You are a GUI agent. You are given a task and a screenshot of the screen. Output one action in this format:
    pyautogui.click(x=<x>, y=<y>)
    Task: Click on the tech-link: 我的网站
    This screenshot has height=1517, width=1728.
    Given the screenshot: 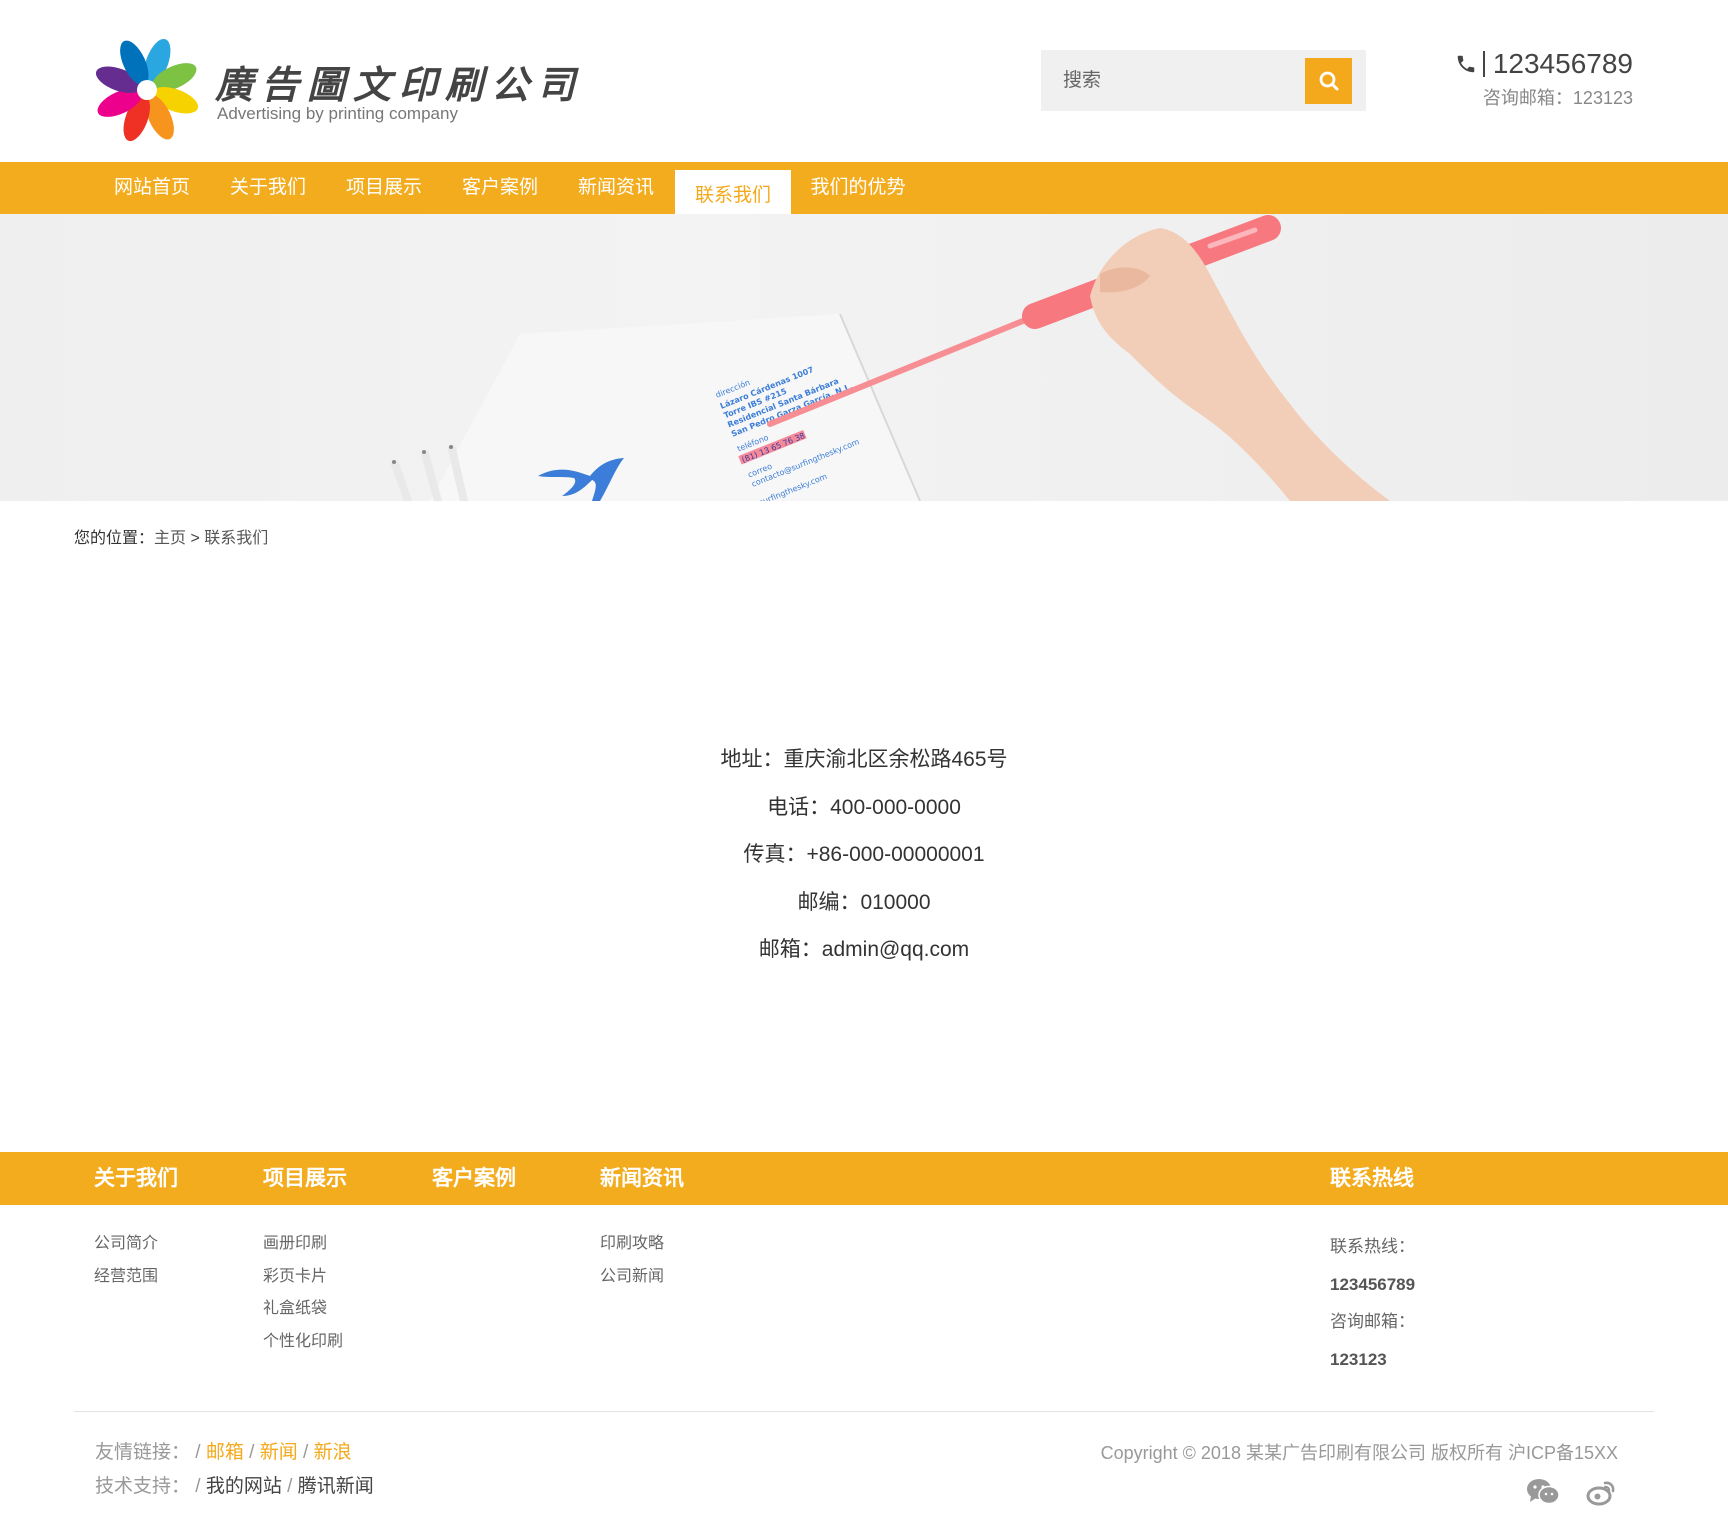 What is the action you would take?
    pyautogui.click(x=244, y=1486)
    